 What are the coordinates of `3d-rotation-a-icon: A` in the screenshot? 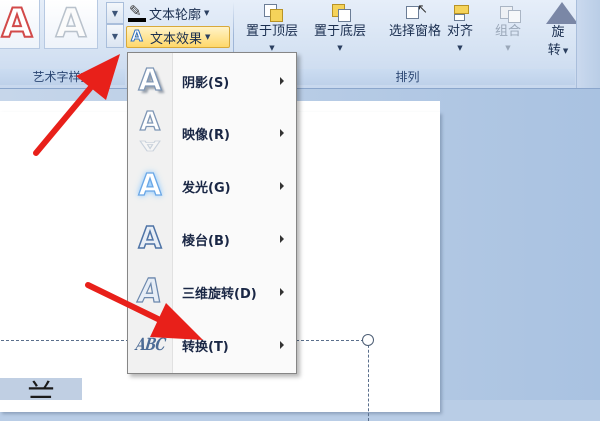 It's located at (150, 292).